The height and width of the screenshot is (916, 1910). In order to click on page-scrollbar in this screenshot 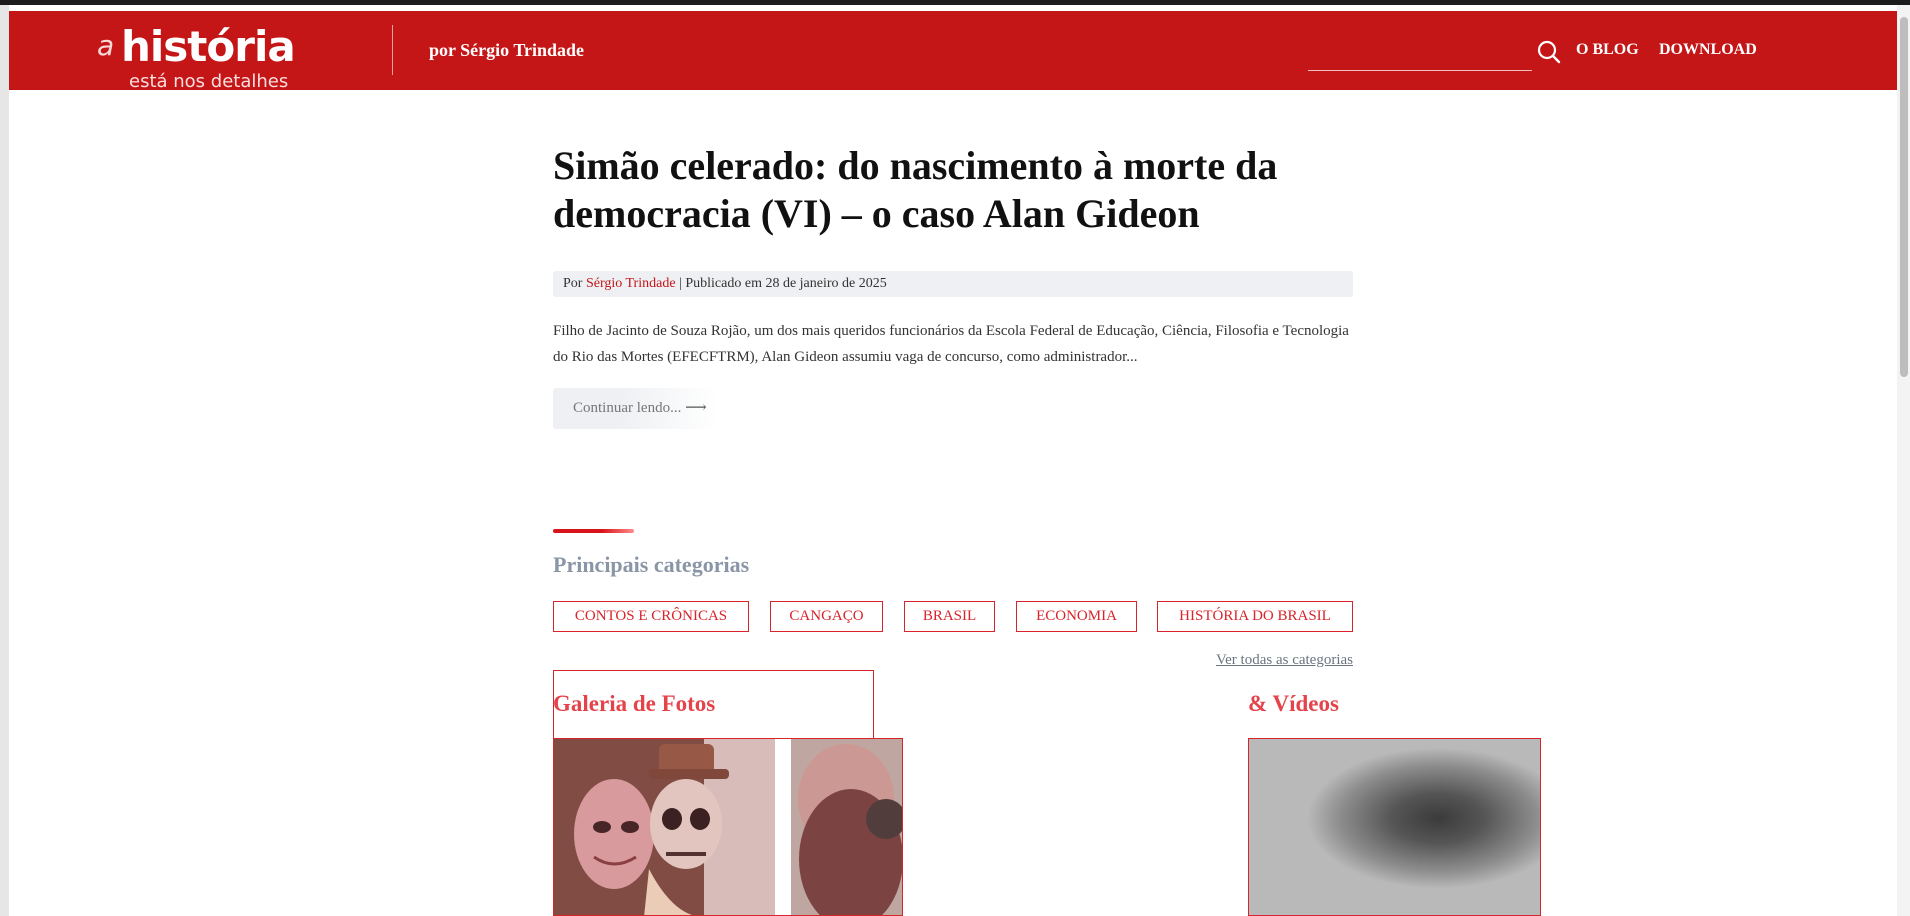, I will do `click(1903, 460)`.